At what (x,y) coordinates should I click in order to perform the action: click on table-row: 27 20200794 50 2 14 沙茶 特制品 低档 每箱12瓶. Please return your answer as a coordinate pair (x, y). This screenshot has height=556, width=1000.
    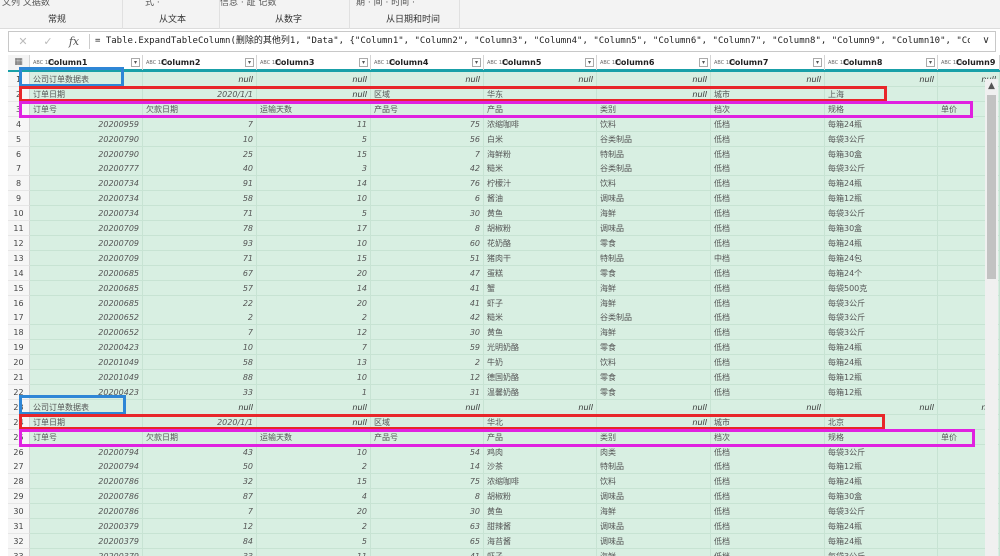
    Looking at the image, I should click on (504, 467).